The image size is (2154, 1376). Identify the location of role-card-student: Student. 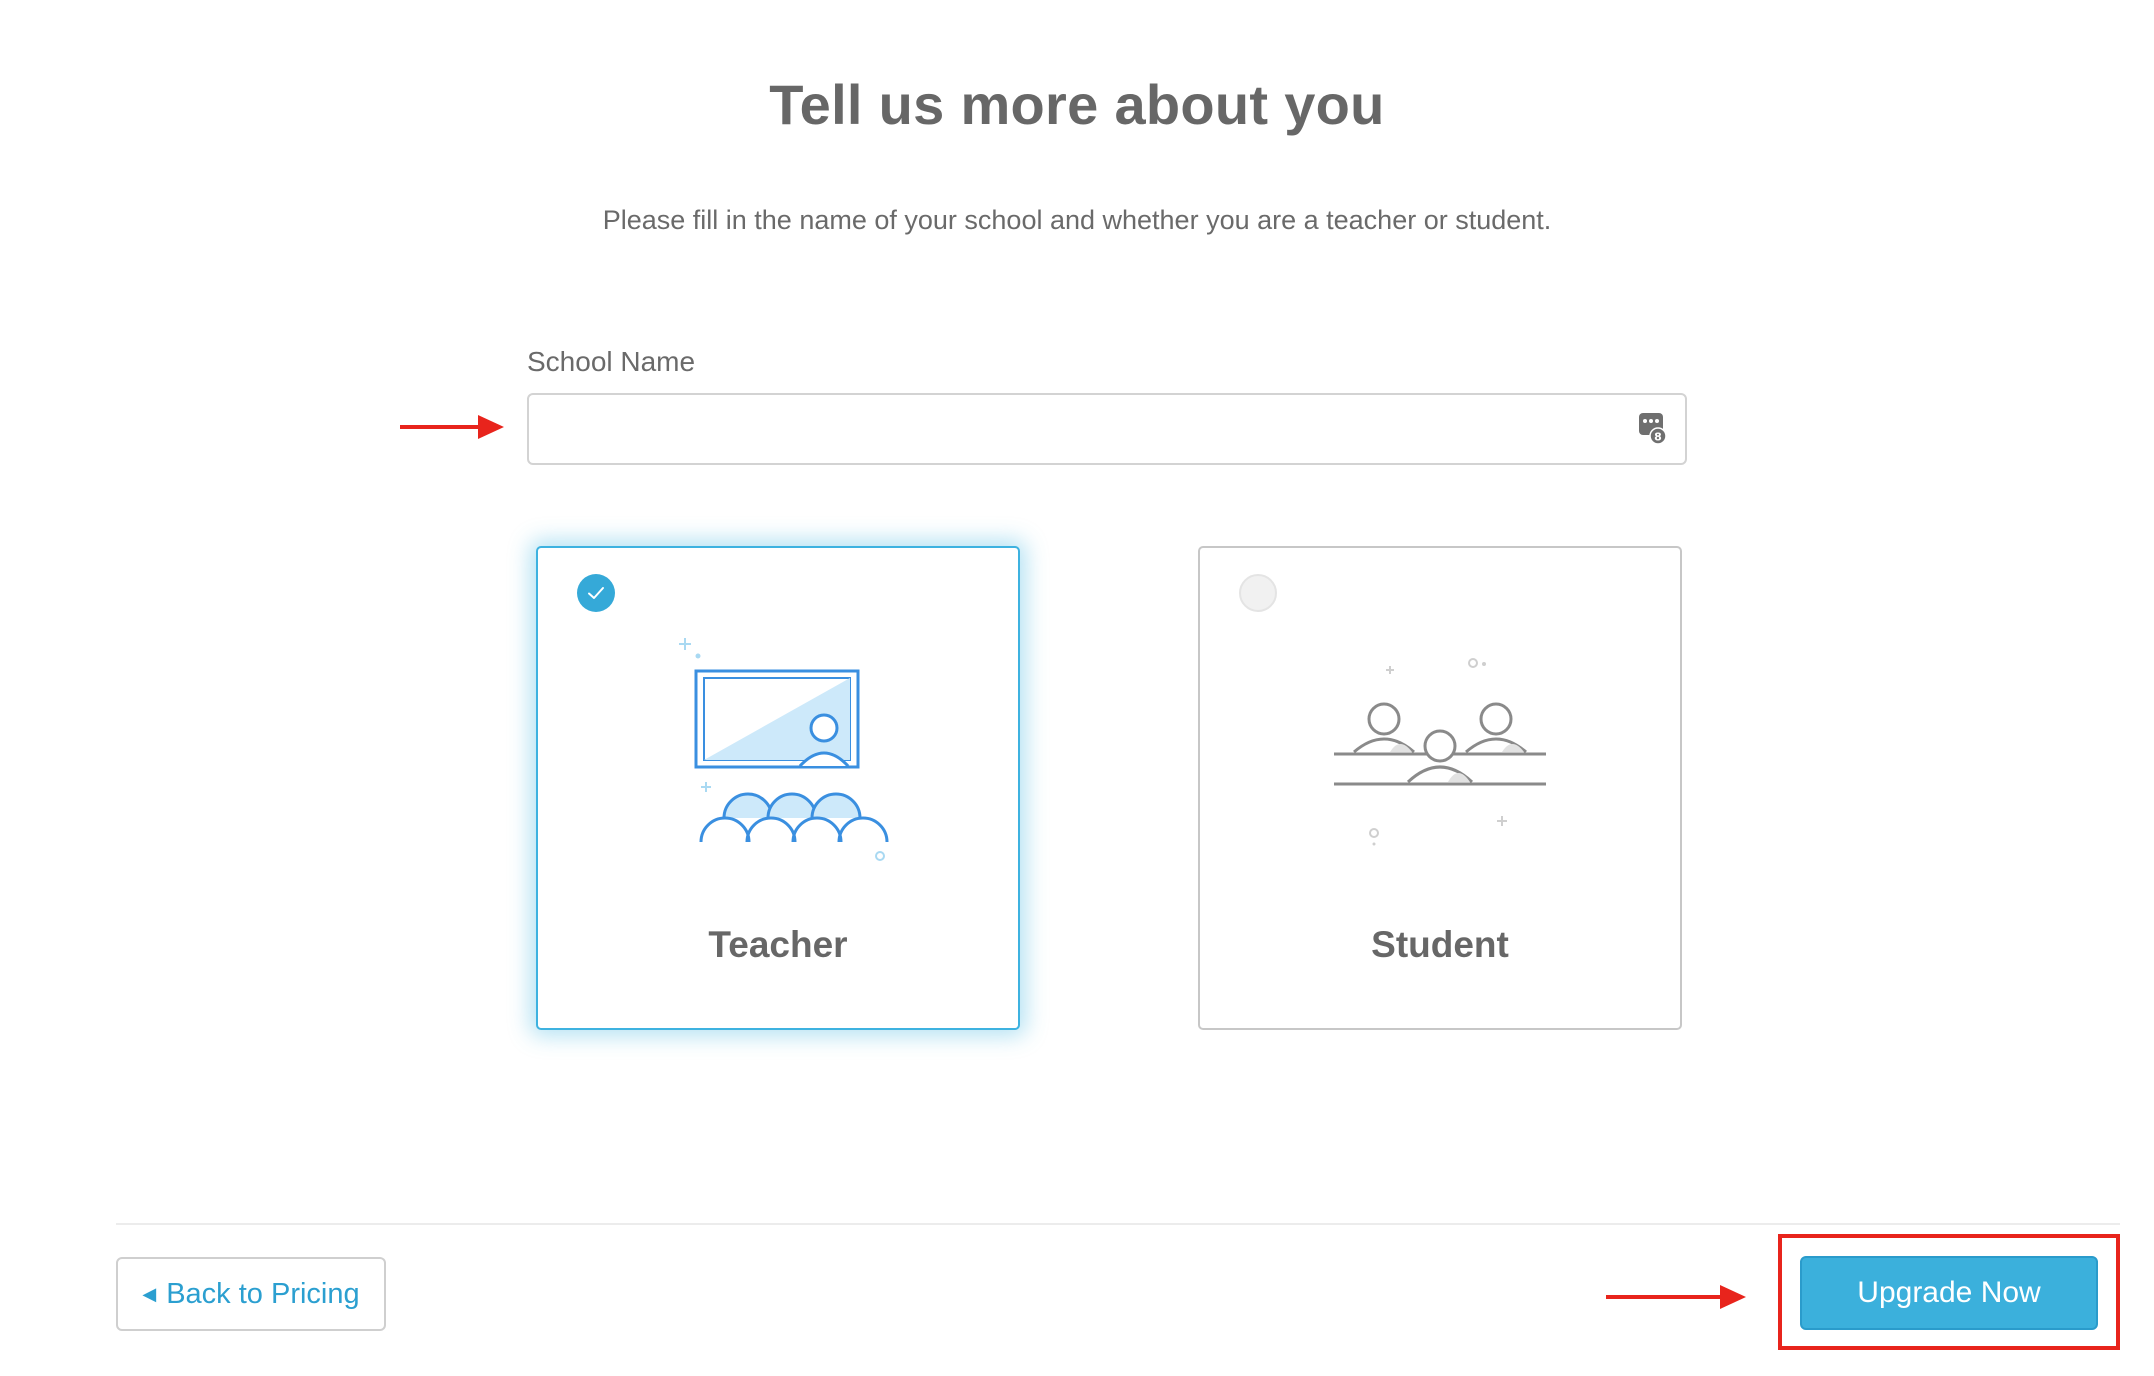
(1440, 788).